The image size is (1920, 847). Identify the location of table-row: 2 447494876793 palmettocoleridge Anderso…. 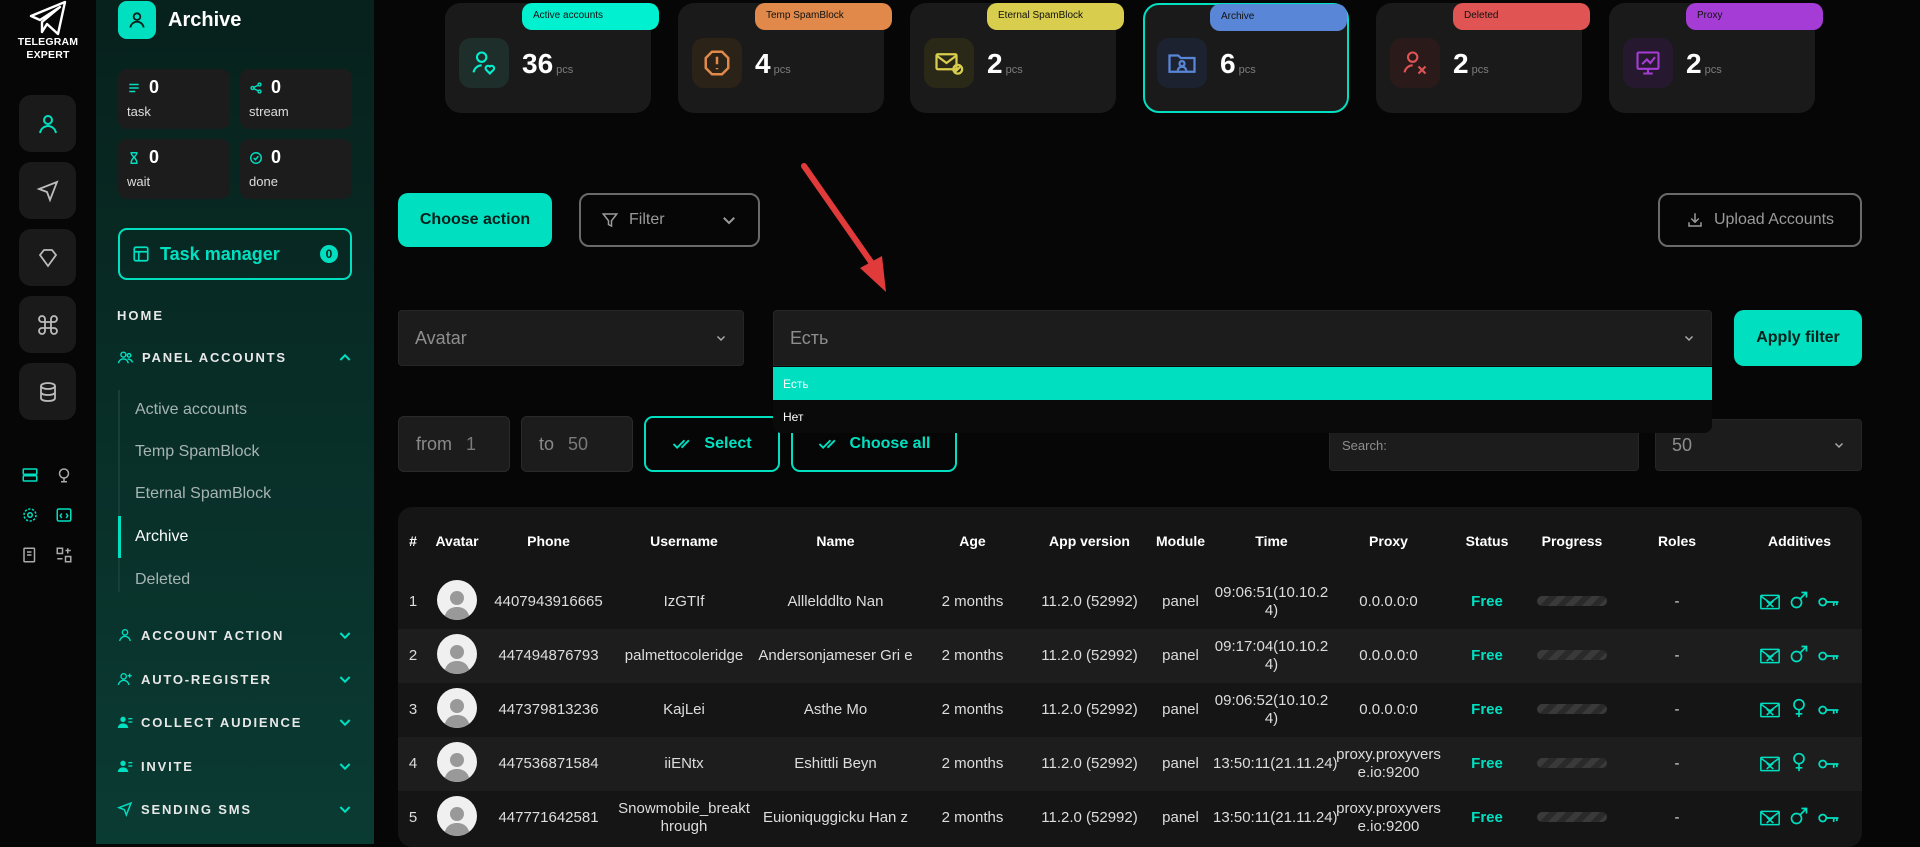
(1130, 656).